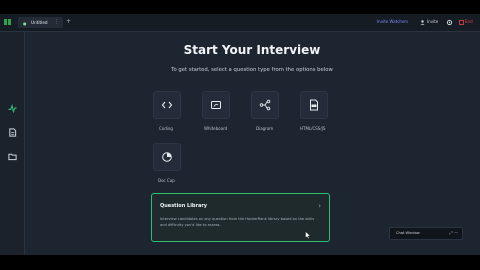  I want to click on whiteboard-icon, so click(216, 105).